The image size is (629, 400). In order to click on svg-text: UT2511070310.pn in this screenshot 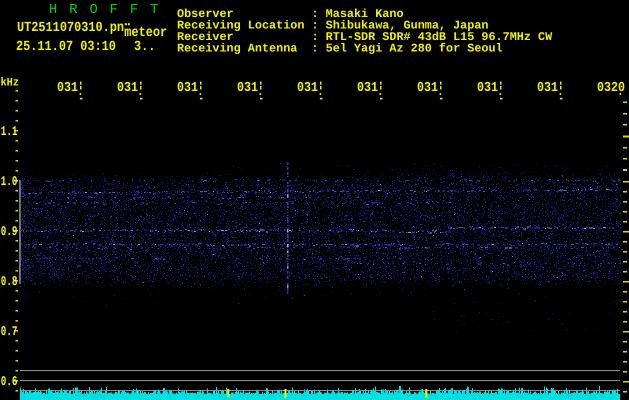, I will do `click(70, 27)`.